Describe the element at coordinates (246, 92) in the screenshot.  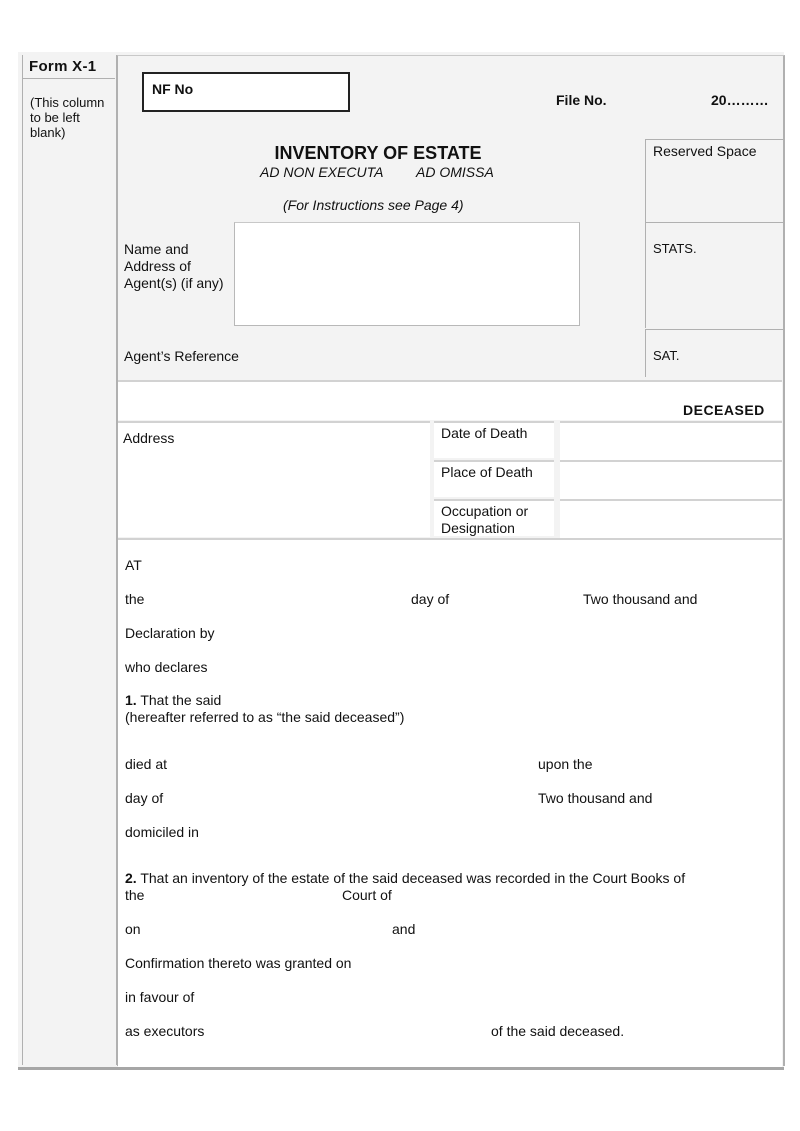
I see `nf-number-field: NF No` at that location.